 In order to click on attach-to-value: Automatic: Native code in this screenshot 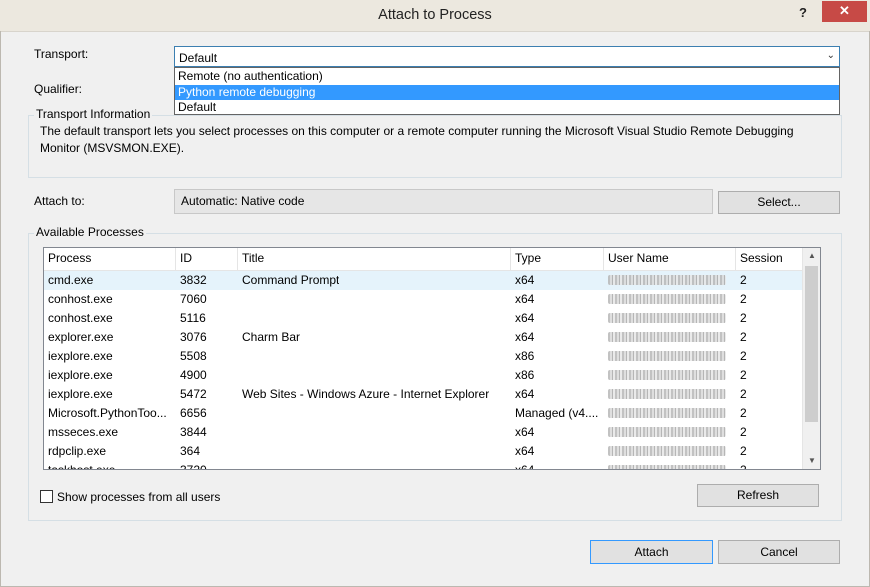, I will do `click(243, 201)`.